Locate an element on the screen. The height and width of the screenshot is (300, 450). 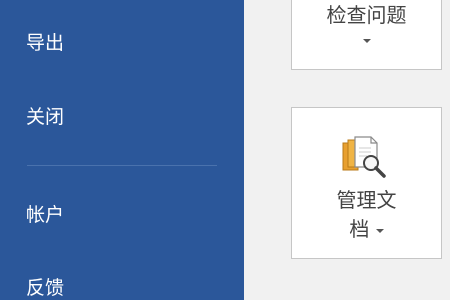
sidebar-item-close: 关闭 is located at coordinates (45, 117).